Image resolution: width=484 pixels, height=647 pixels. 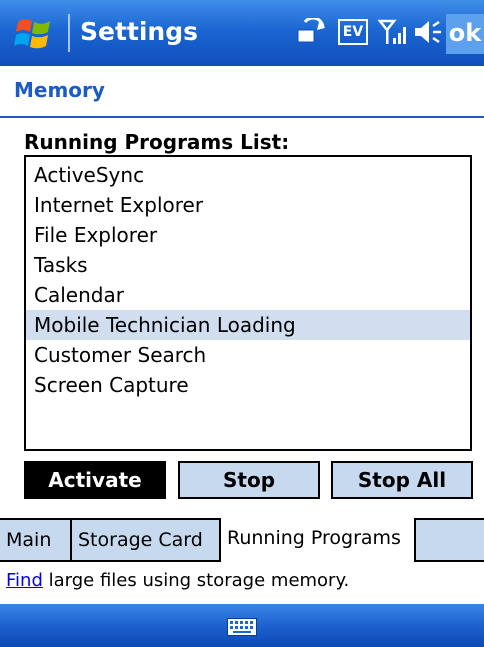 What do you see at coordinates (146, 541) in the screenshot?
I see `tab-storage-card: Storage Card` at bounding box center [146, 541].